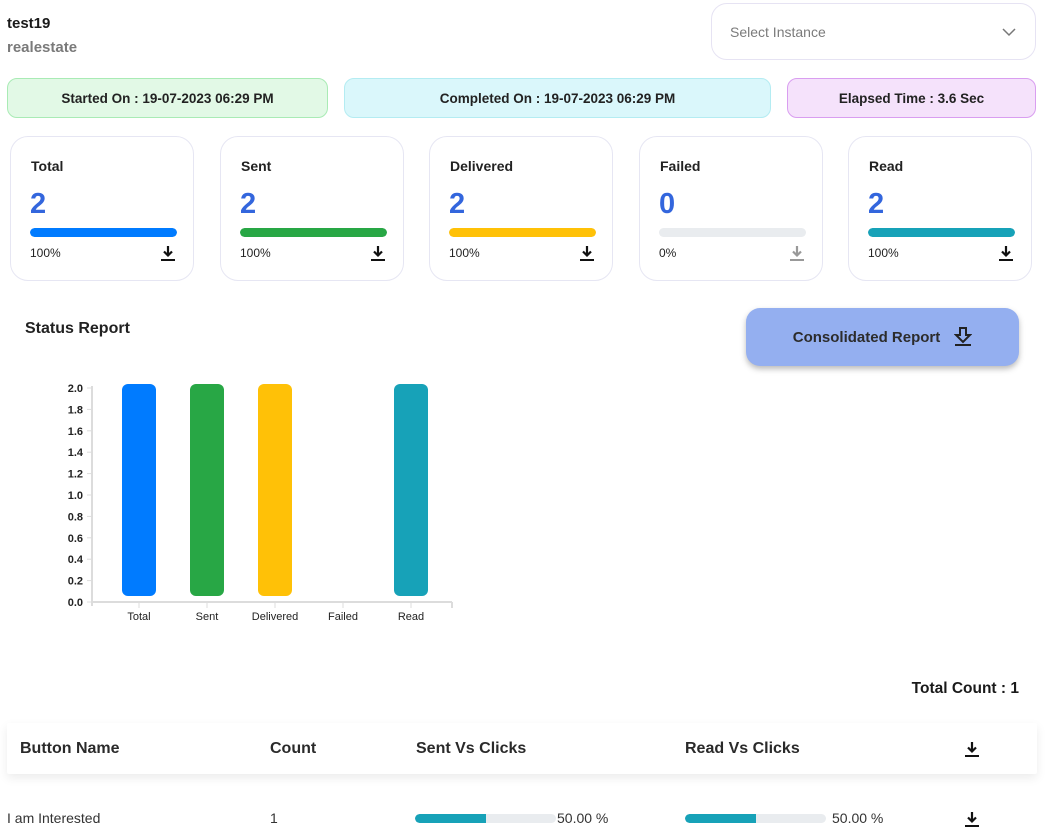  I want to click on instance-select-placeholder: Select Instance, so click(778, 31).